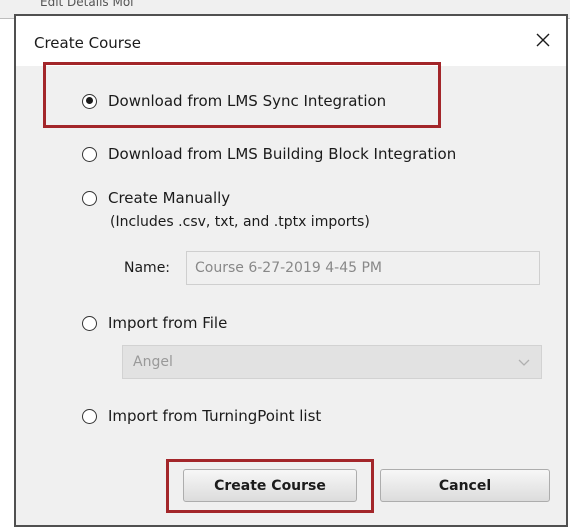 Image resolution: width=570 pixels, height=531 pixels. I want to click on highlight-lms-sync, so click(242, 95).